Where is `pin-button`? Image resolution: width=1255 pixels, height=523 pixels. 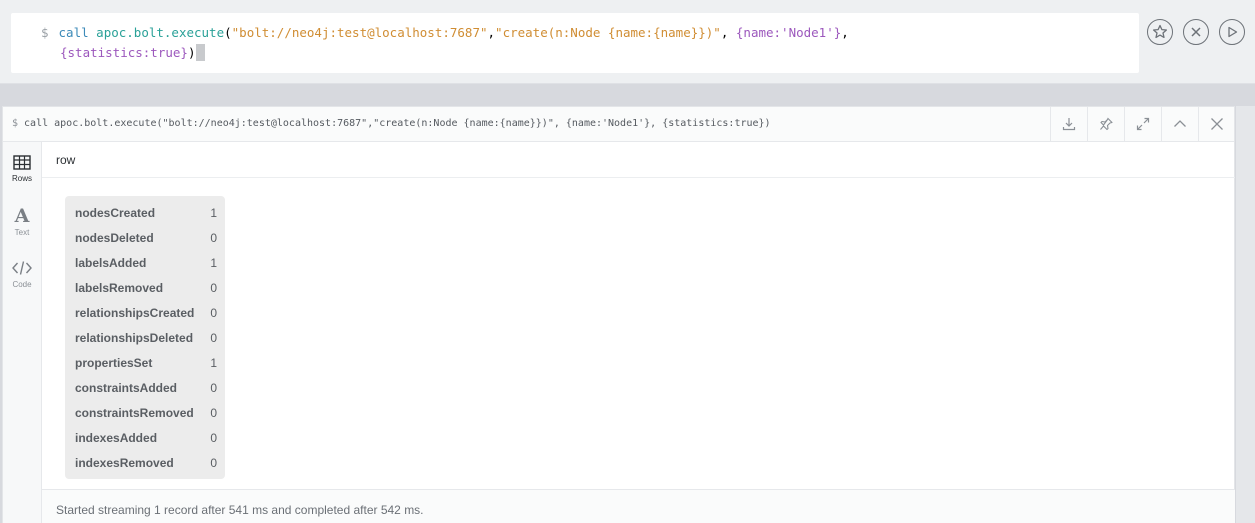
pin-button is located at coordinates (1105, 124).